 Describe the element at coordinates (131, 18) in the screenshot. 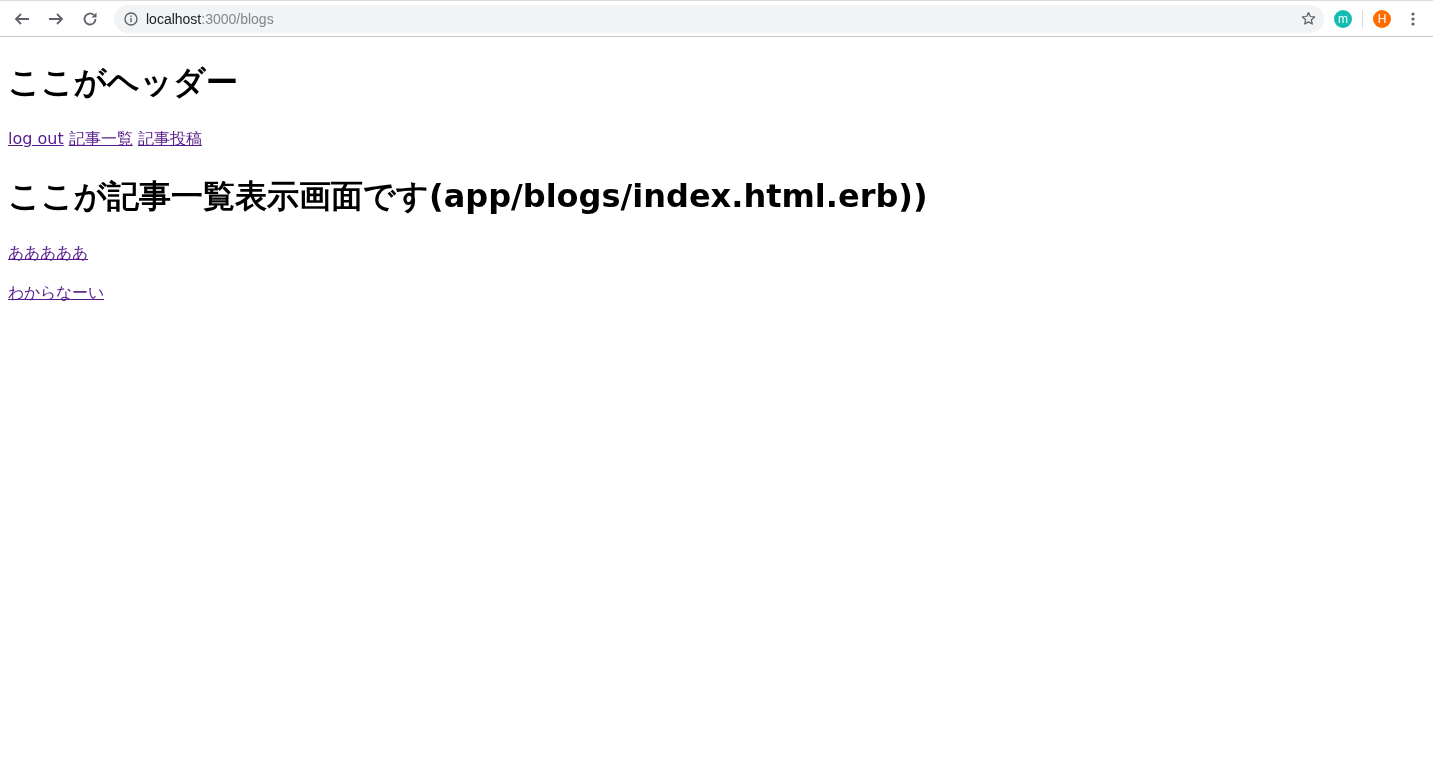

I see `info-icon` at that location.